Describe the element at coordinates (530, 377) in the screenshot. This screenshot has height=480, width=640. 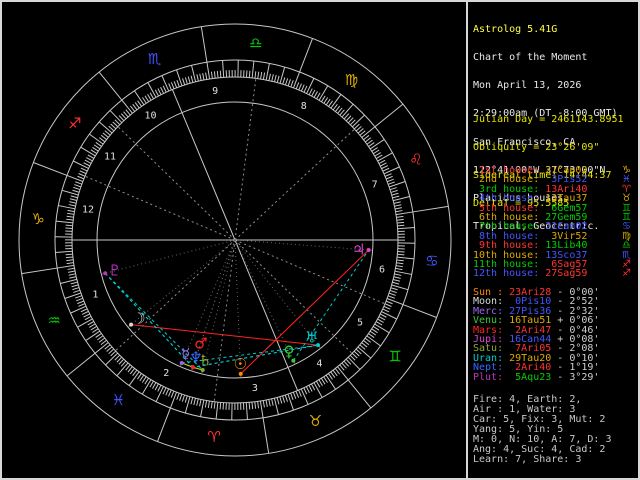
I see `planet-value: 5Aqu23` at that location.